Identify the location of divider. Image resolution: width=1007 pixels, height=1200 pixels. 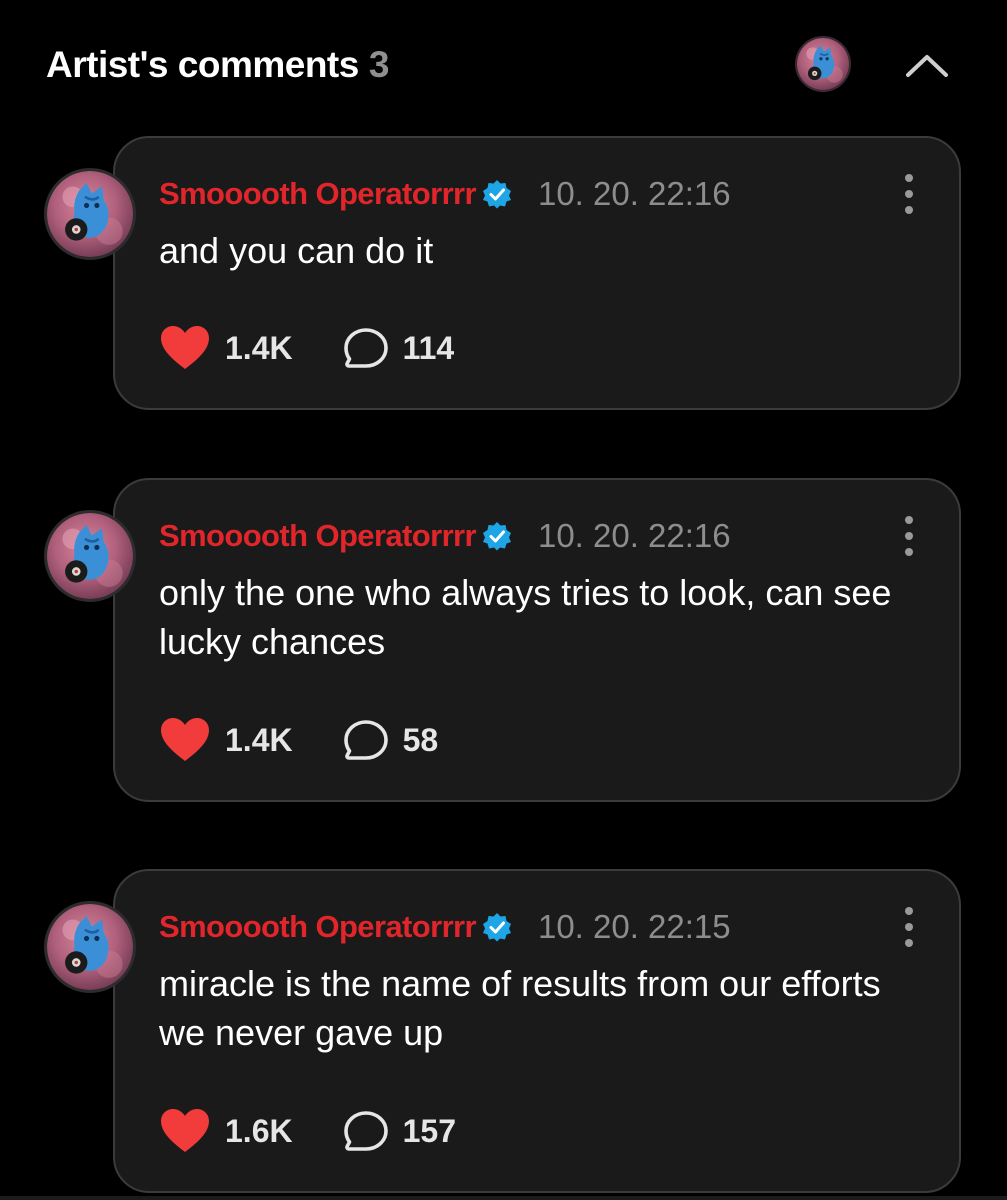
(503, 1198).